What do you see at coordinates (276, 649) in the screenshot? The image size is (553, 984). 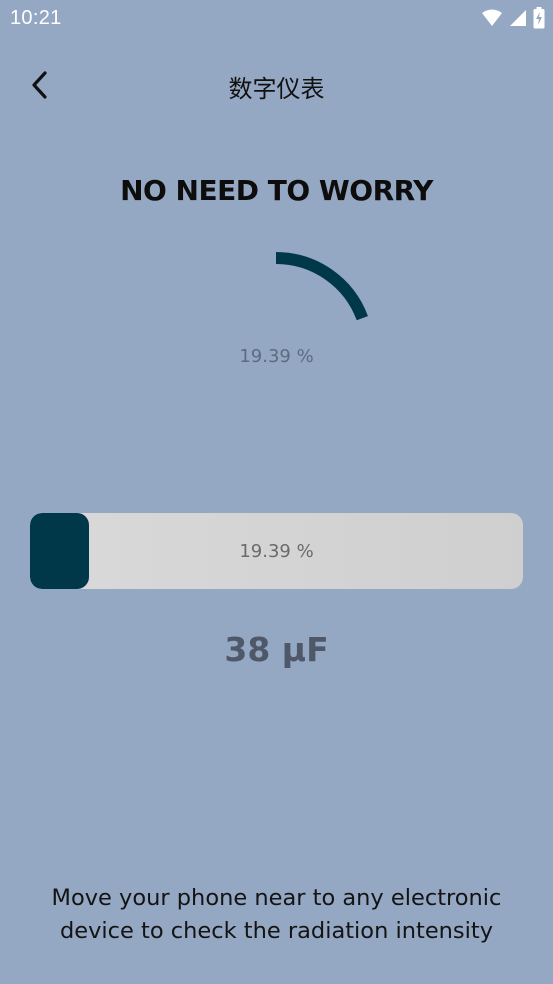 I see `meter-reading: 38 µF` at bounding box center [276, 649].